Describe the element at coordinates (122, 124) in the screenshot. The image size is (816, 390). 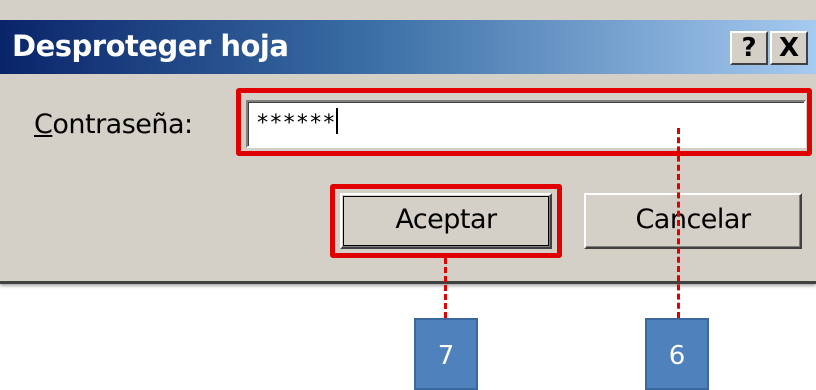
I see `password-label-text: ontraseña:` at that location.